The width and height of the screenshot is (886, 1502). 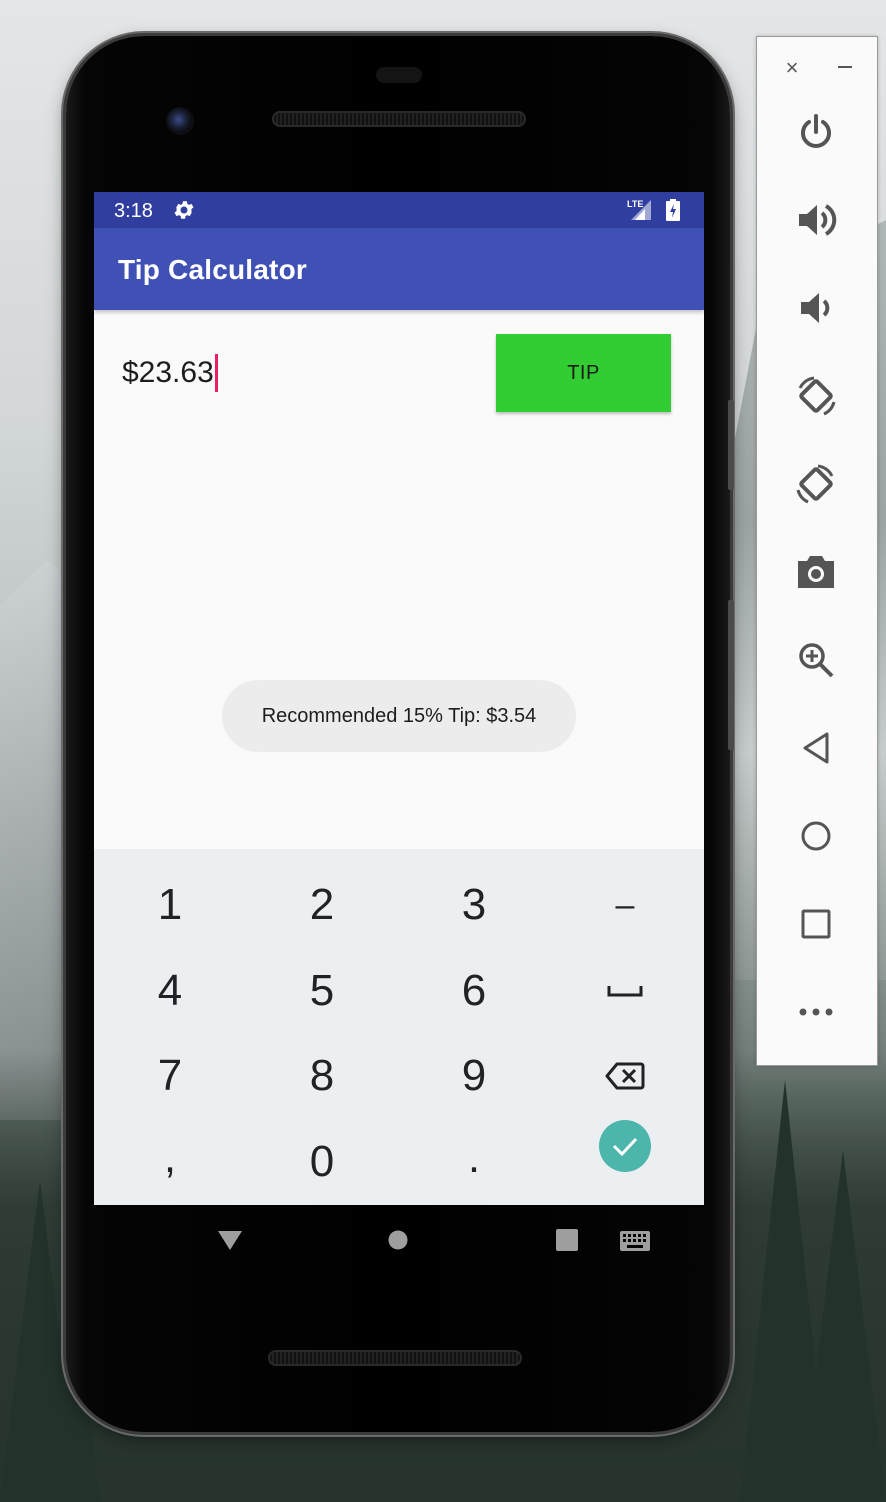 I want to click on navigation-bar, so click(x=399, y=1240).